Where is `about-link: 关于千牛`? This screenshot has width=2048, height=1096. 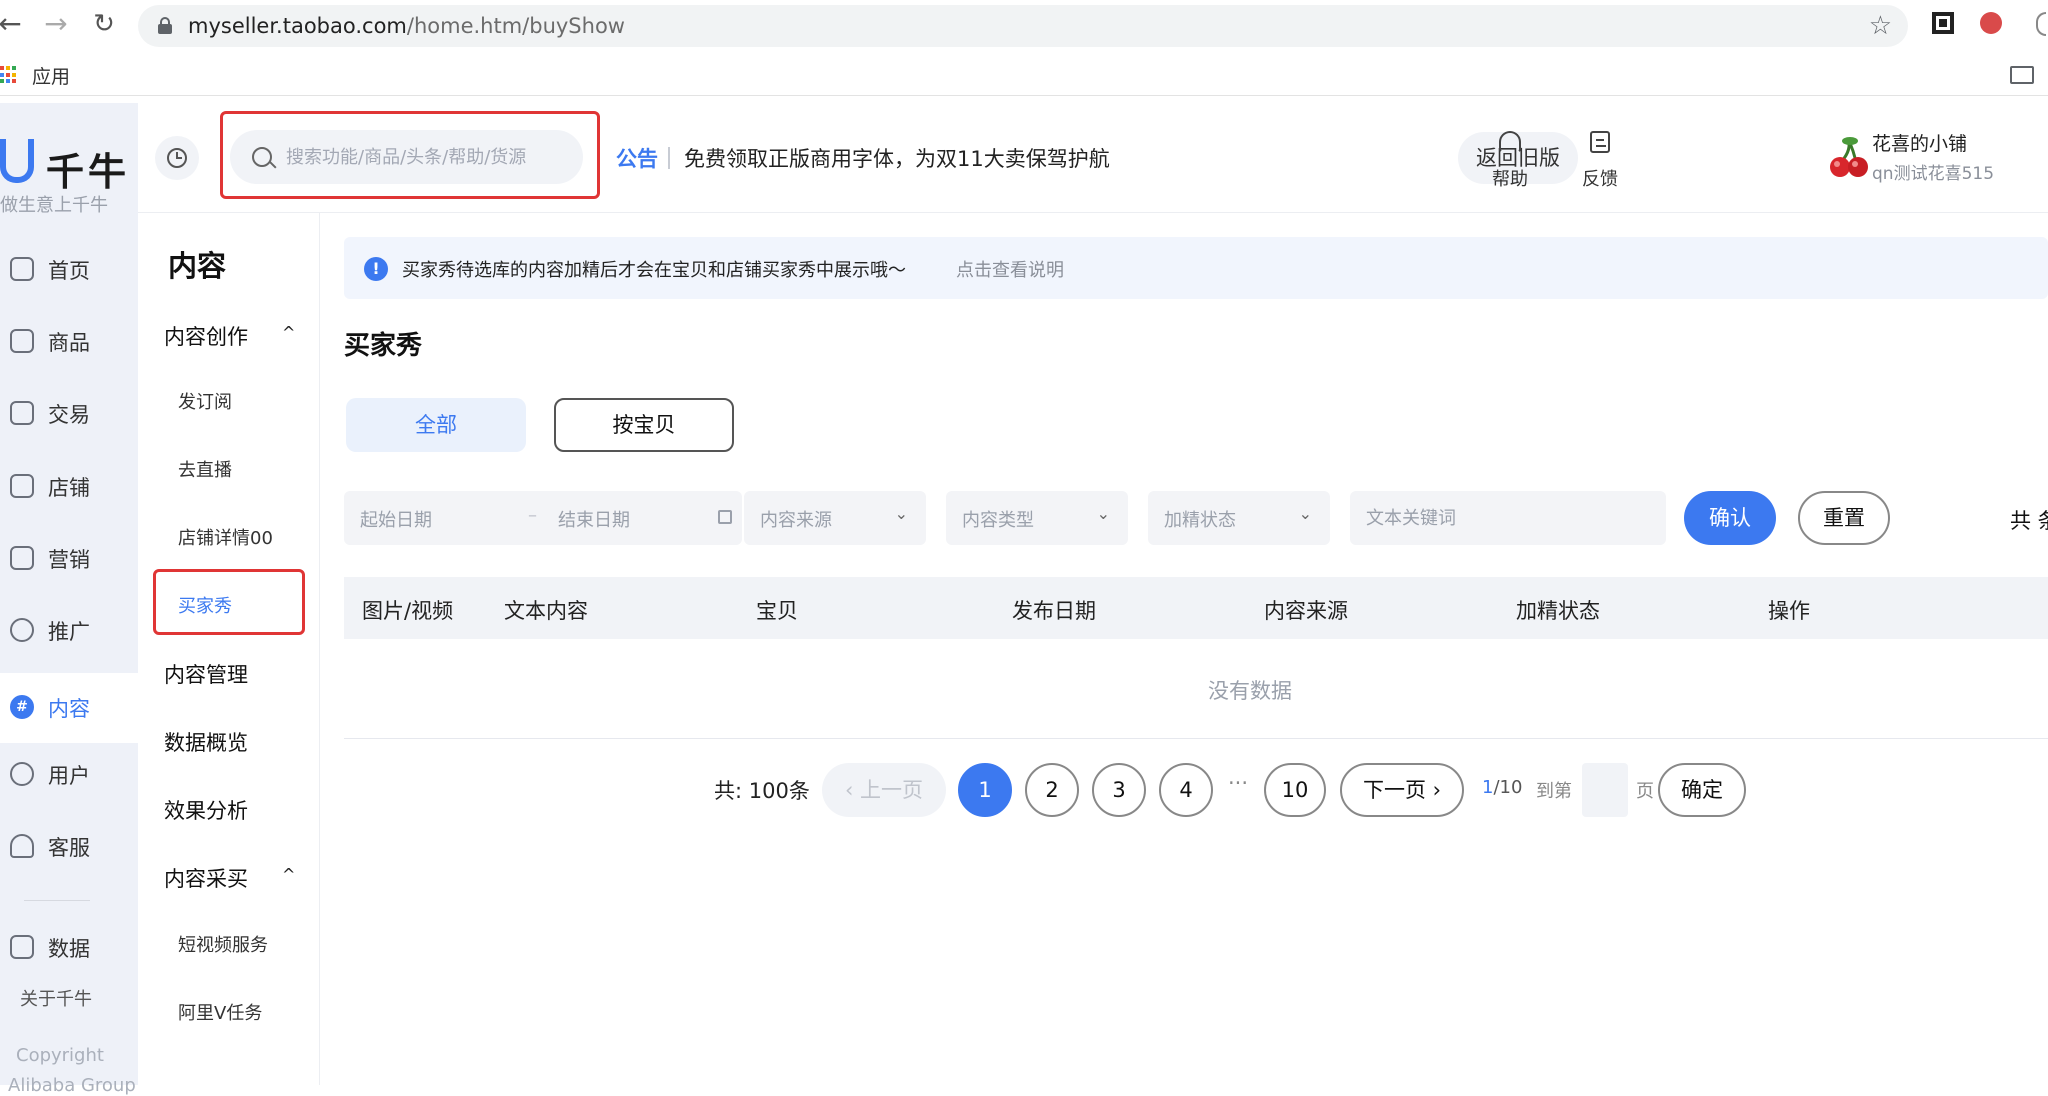
about-link: 关于千牛 is located at coordinates (56, 998).